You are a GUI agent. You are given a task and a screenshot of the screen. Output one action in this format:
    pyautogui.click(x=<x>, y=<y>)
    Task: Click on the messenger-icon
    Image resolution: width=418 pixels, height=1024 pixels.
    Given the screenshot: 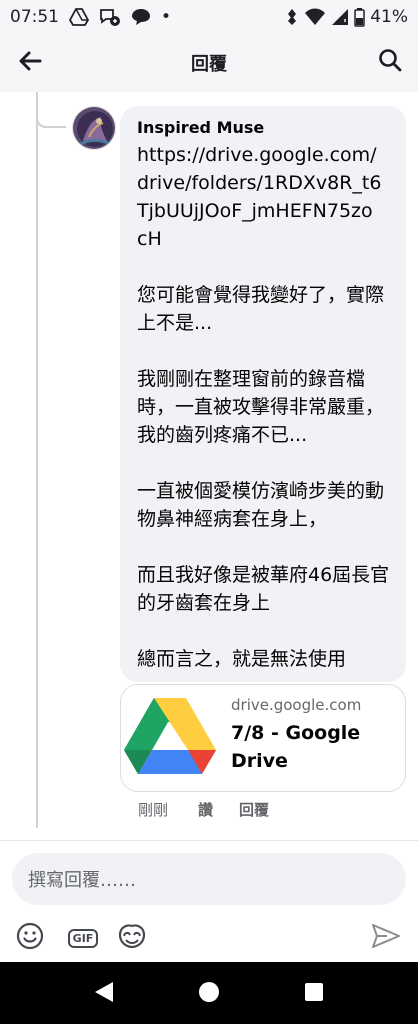 What is the action you would take?
    pyautogui.click(x=110, y=17)
    